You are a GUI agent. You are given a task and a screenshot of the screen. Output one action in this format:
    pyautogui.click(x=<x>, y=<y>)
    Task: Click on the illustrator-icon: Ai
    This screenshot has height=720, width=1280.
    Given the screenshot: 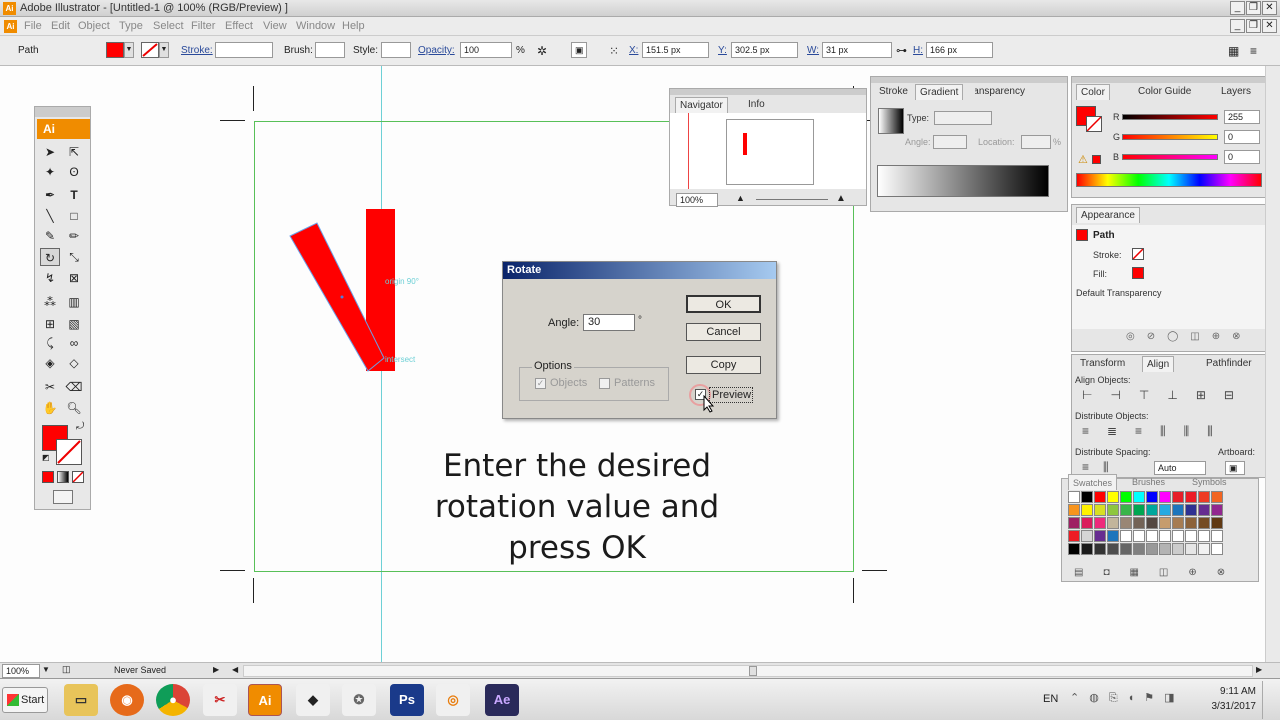 What is the action you would take?
    pyautogui.click(x=265, y=700)
    